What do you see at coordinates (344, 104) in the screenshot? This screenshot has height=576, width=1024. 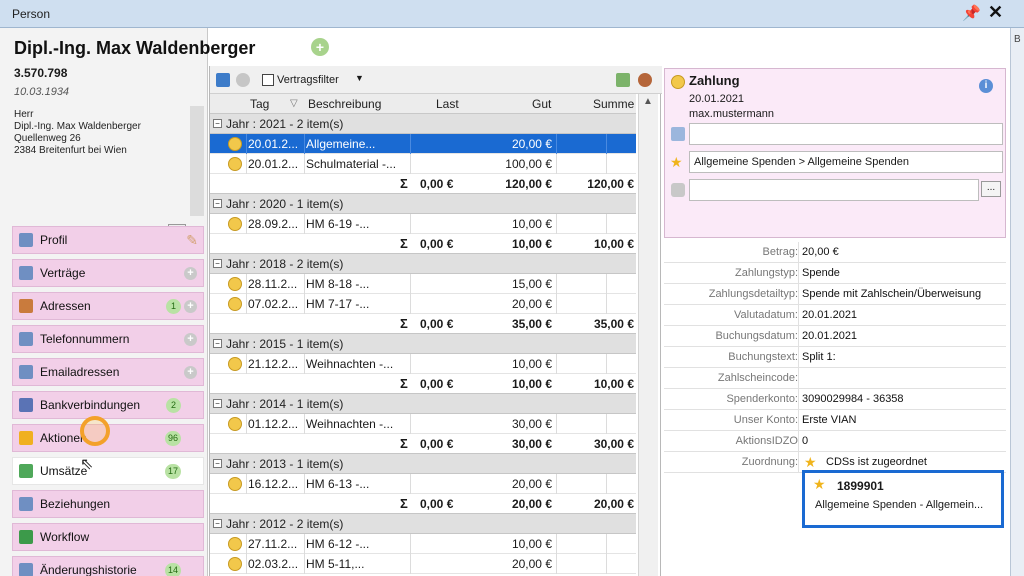 I see `column-header-beschreibung: Beschreibung` at bounding box center [344, 104].